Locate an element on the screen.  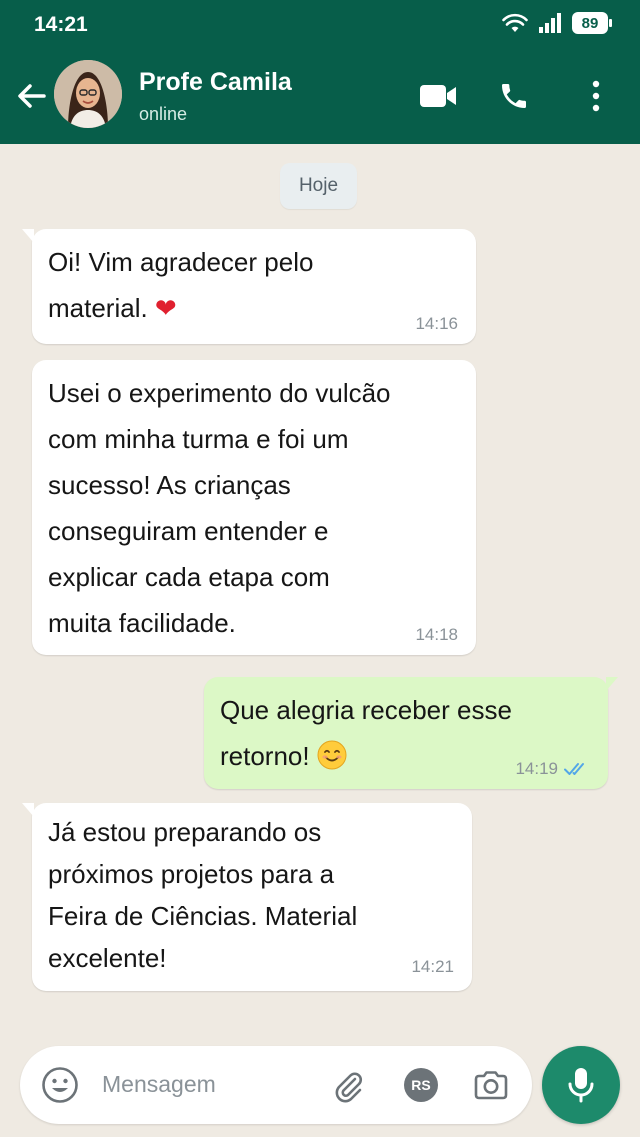
message-time: 14:18 is located at coordinates (436, 634).